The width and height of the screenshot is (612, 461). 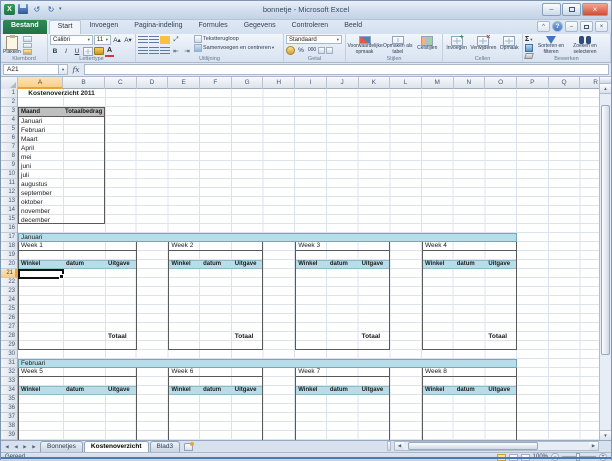 What do you see at coordinates (65, 27) in the screenshot?
I see `ribbon-tab: Start` at bounding box center [65, 27].